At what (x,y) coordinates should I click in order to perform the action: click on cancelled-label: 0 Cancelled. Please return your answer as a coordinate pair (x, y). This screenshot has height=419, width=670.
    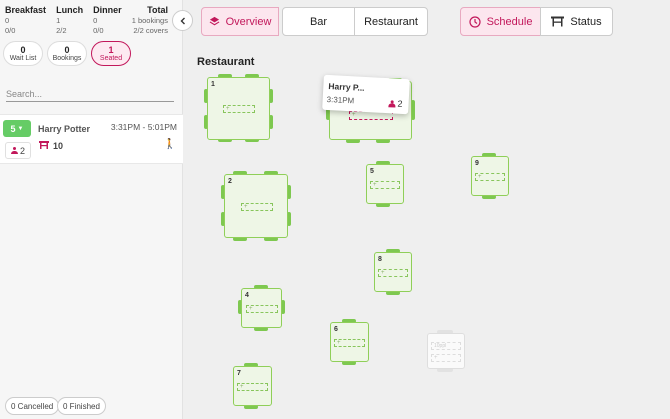
    Looking at the image, I should click on (32, 406).